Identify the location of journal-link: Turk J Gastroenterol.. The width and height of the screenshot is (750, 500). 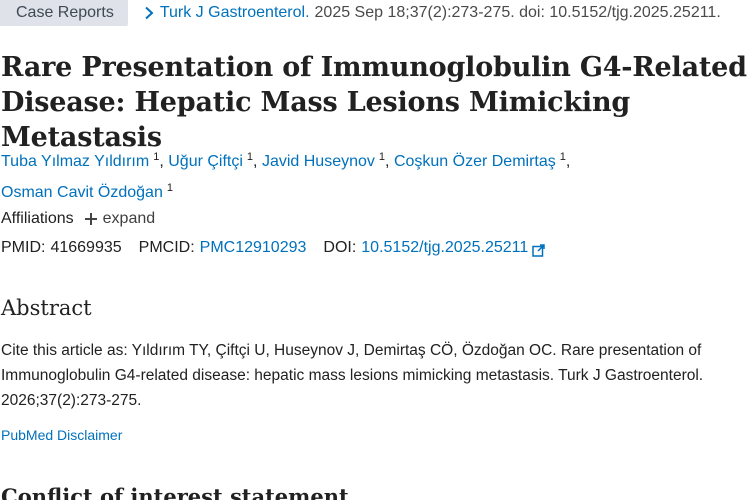
(235, 13).